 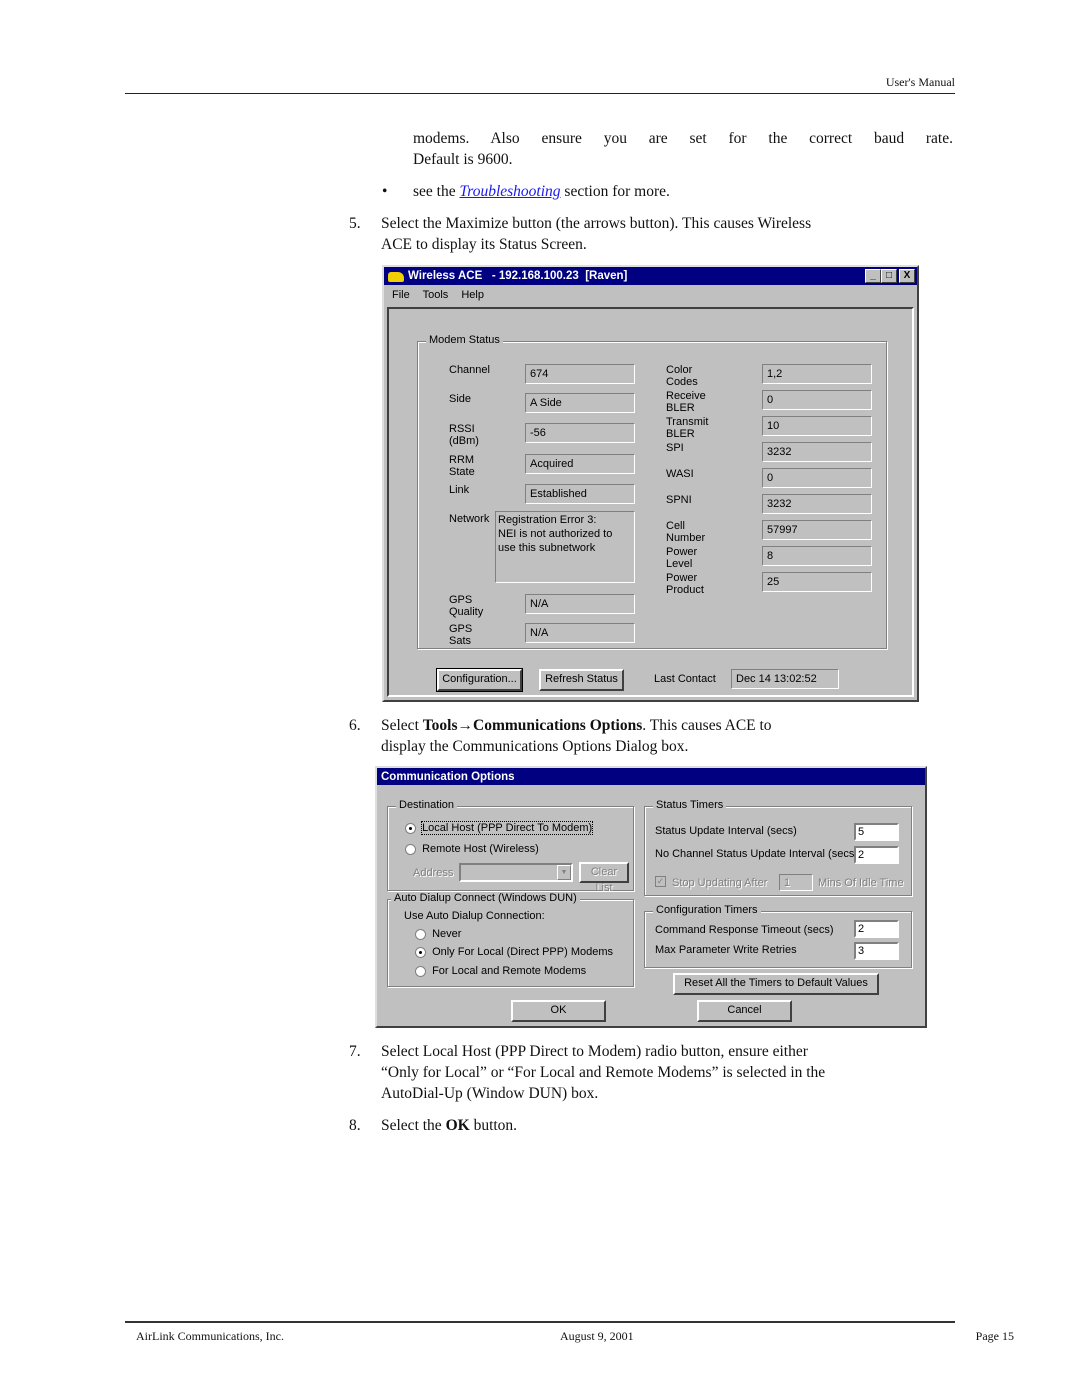 I want to click on only-local-label: Only For Local (Direct PPP) Modems, so click(x=522, y=952).